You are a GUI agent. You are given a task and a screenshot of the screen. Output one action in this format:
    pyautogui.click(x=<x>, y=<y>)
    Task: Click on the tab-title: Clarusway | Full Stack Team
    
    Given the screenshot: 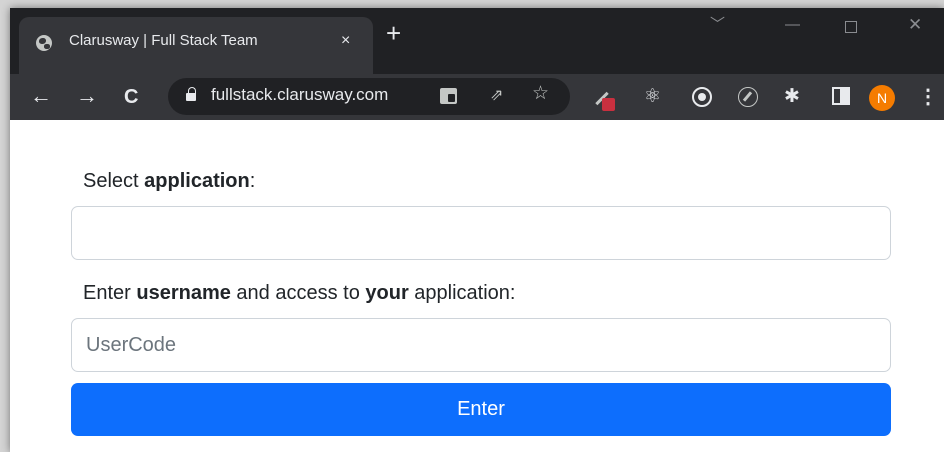 What is the action you would take?
    pyautogui.click(x=163, y=40)
    